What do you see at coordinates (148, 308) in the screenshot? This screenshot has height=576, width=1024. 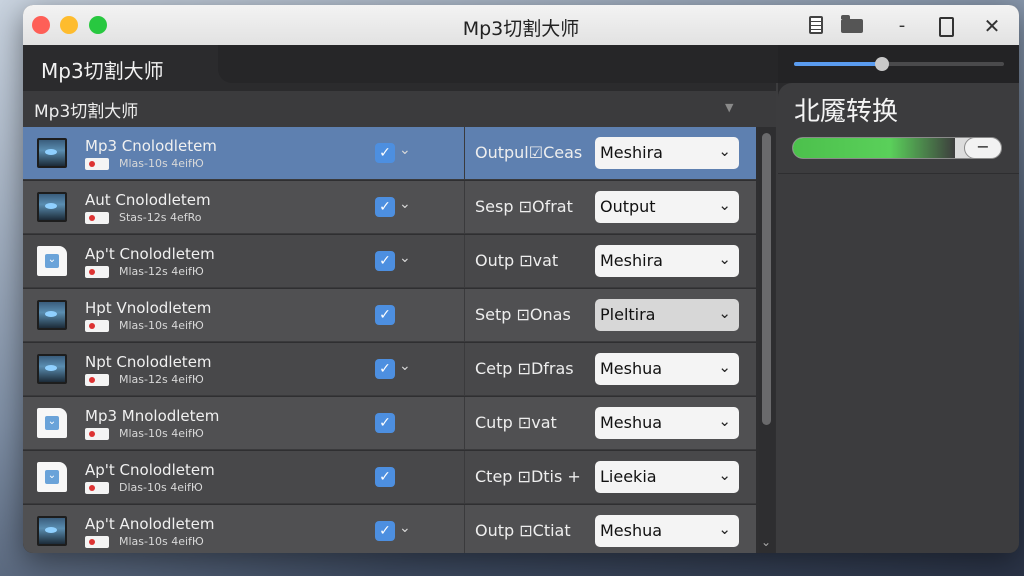 I see `file-name: Hpt Vnolodletem` at bounding box center [148, 308].